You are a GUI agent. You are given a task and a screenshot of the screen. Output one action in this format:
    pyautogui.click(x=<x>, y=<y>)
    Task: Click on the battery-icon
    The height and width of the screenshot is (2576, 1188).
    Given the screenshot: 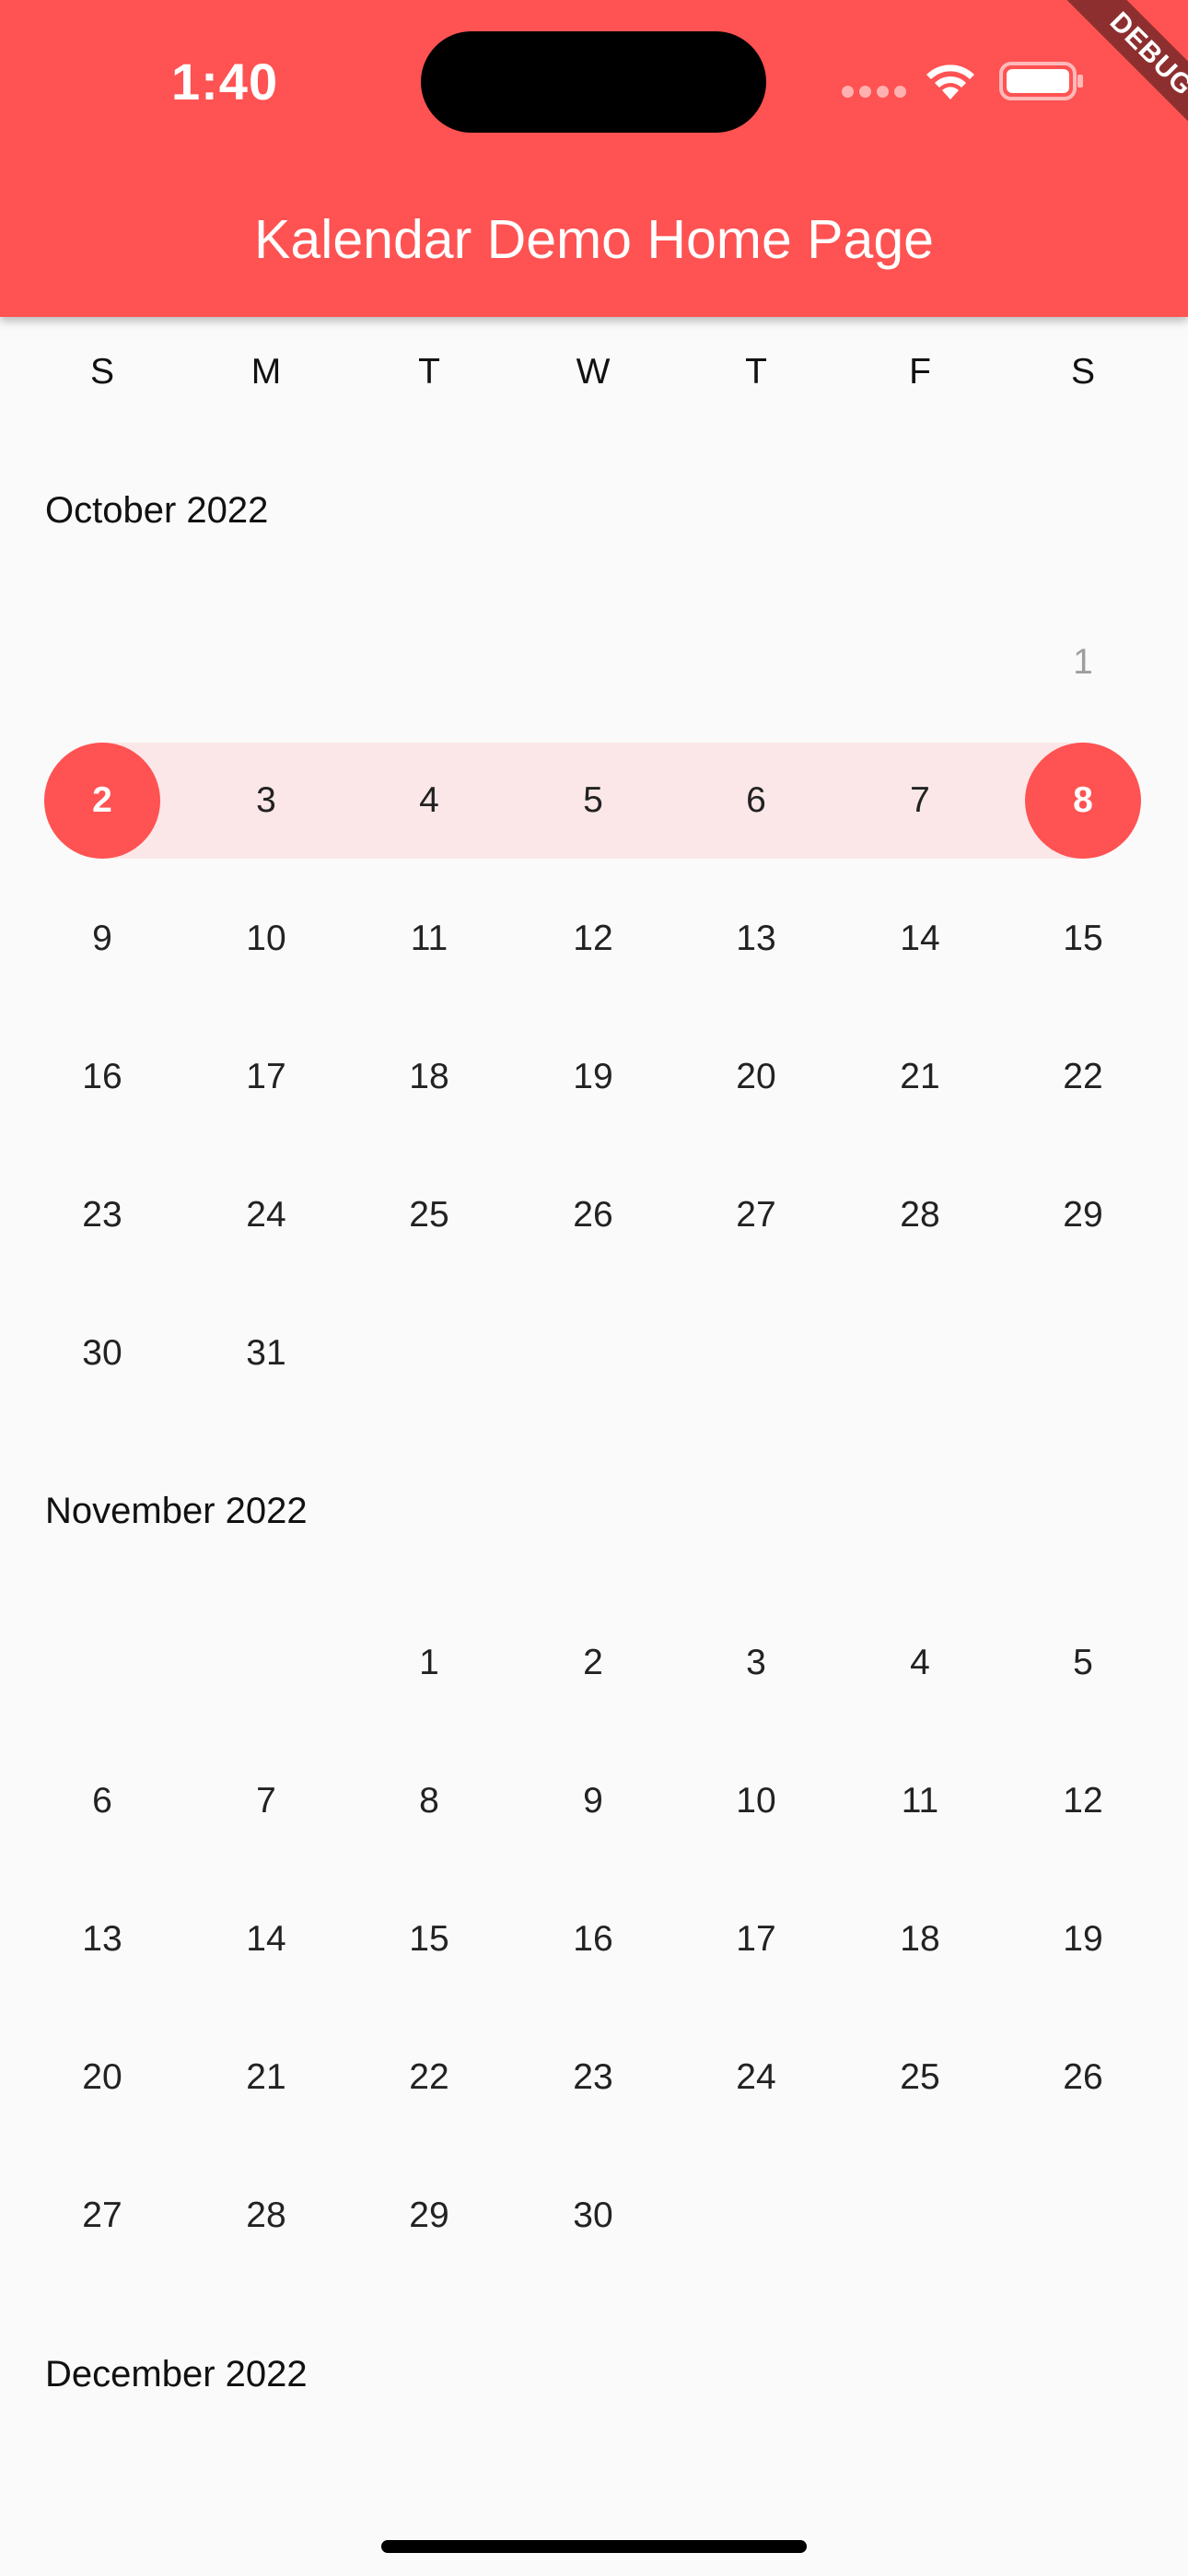 What is the action you would take?
    pyautogui.click(x=1041, y=81)
    